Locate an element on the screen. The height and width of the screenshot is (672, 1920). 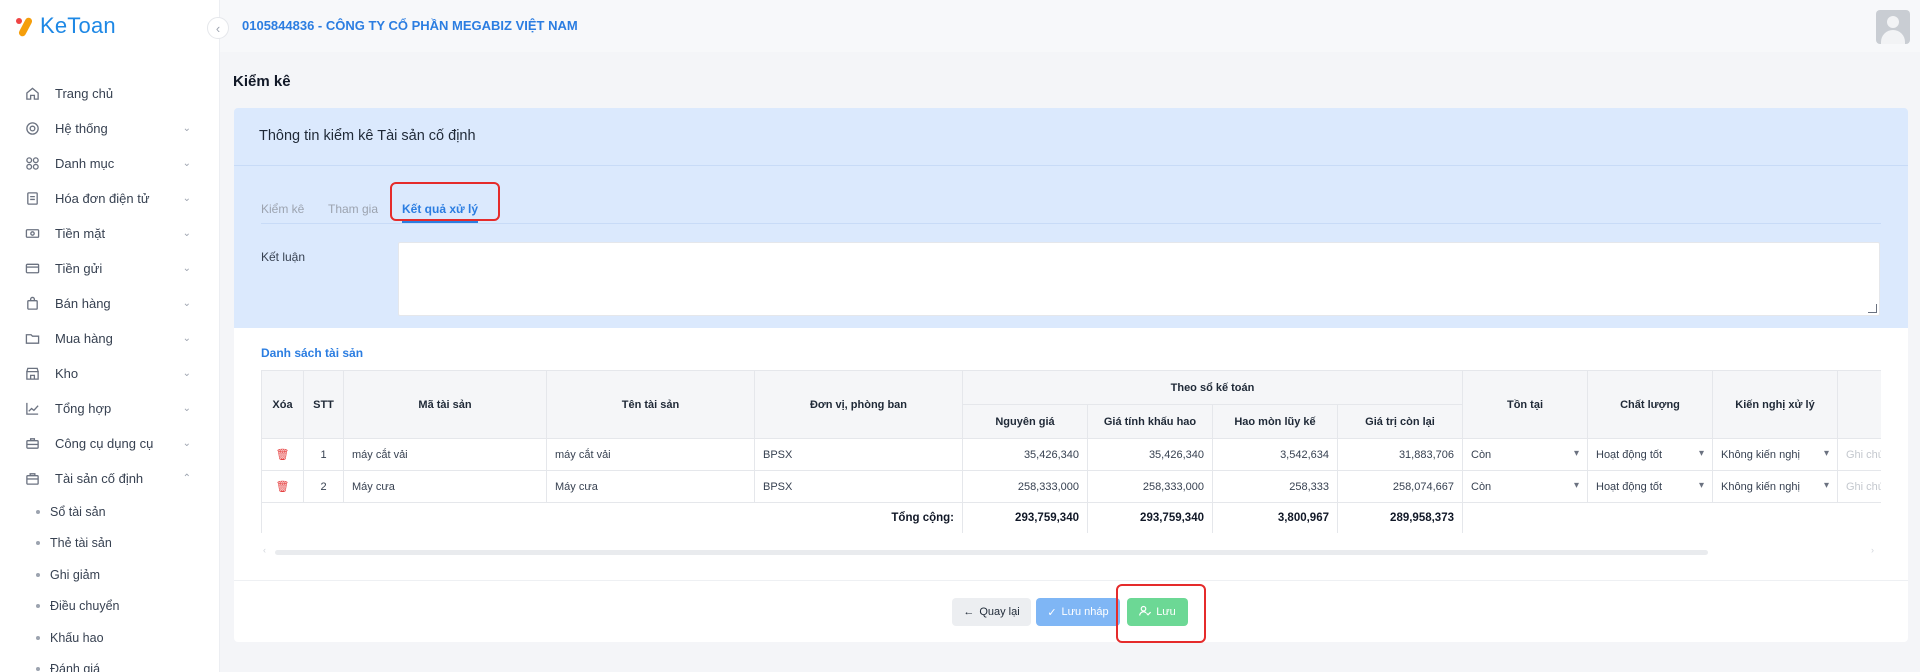
sidebar-item-mua-hang: Mua hàng ⌄ is located at coordinates (109, 338).